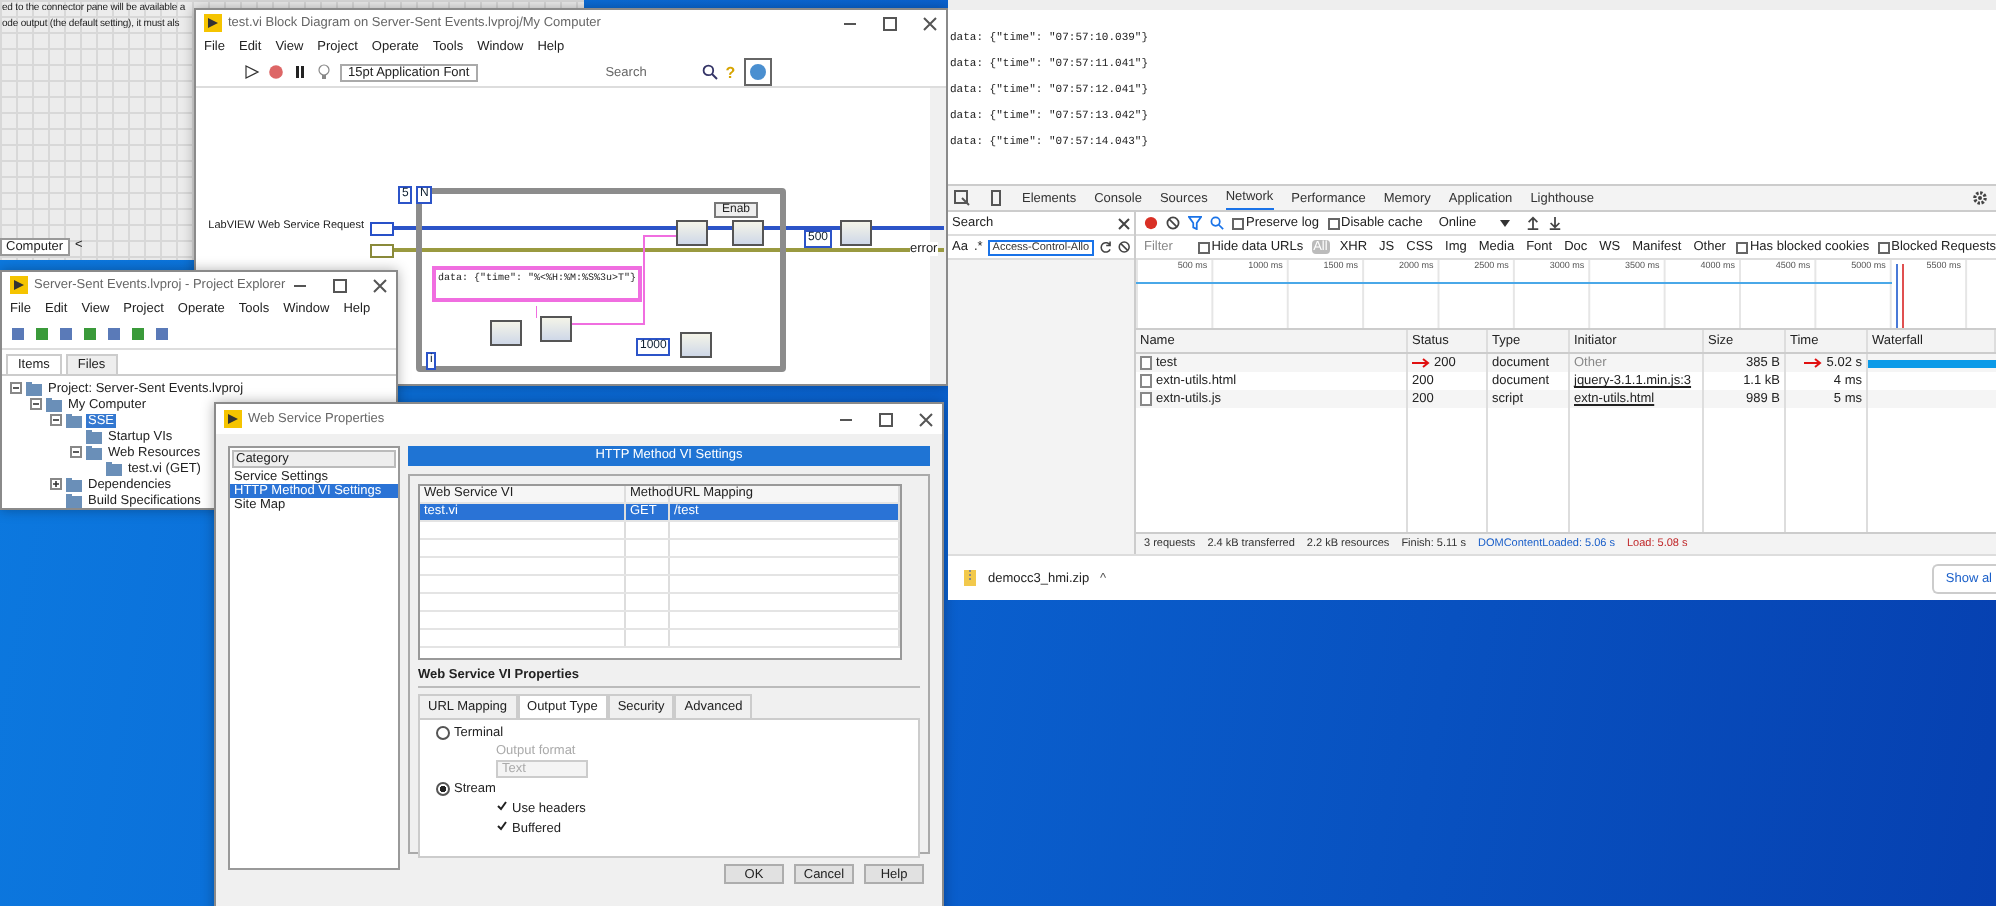 The height and width of the screenshot is (906, 1996). Describe the element at coordinates (276, 72) in the screenshot. I see `stop-icon` at that location.